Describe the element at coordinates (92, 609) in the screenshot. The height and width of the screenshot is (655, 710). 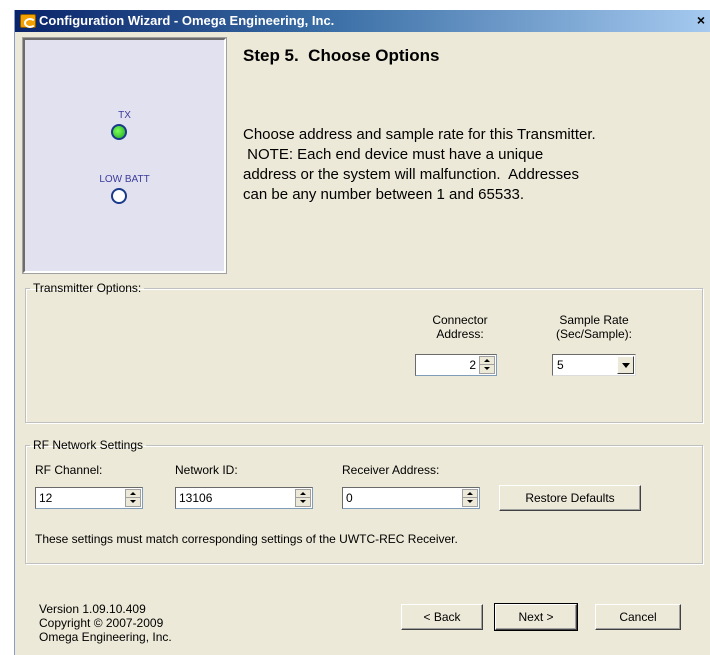
I see `version-text: Version 1.09.10.409` at that location.